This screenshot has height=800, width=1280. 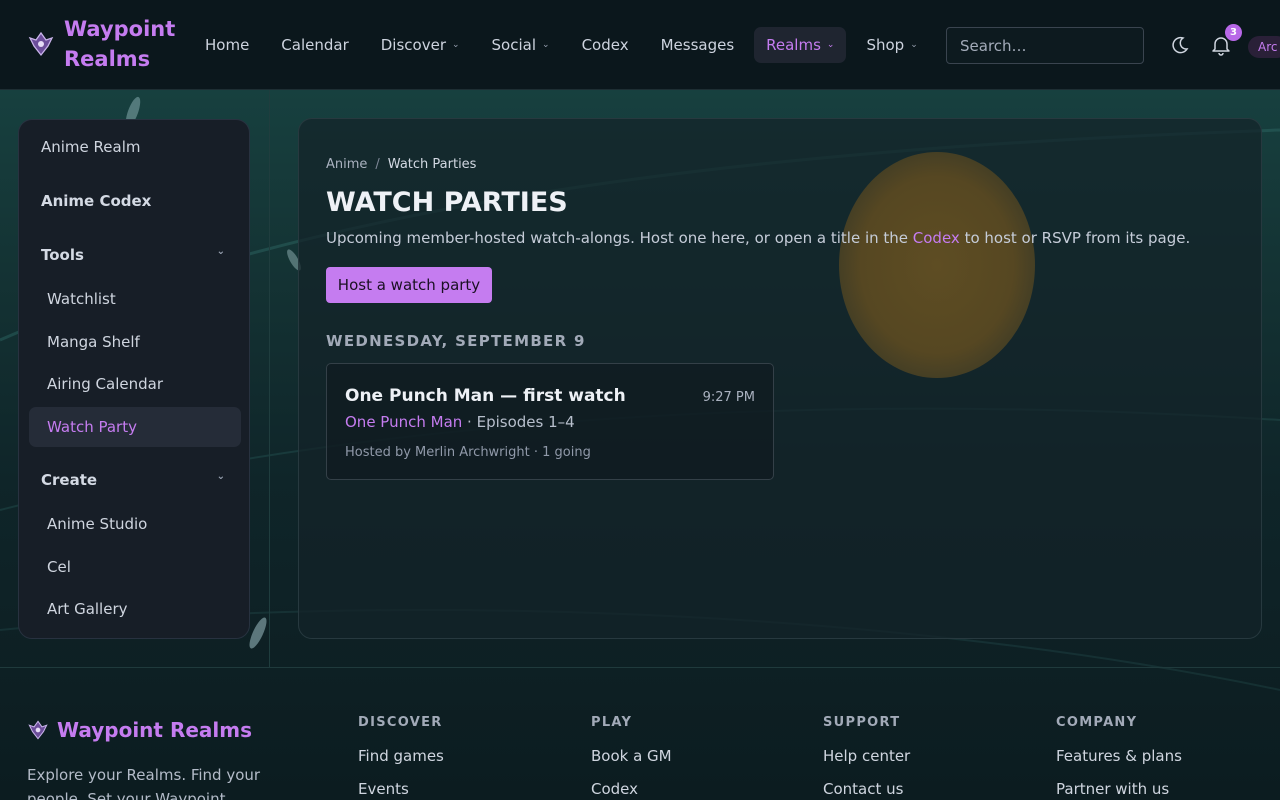 I want to click on intro-text-end: to host or RSVP from its page., so click(x=1075, y=238).